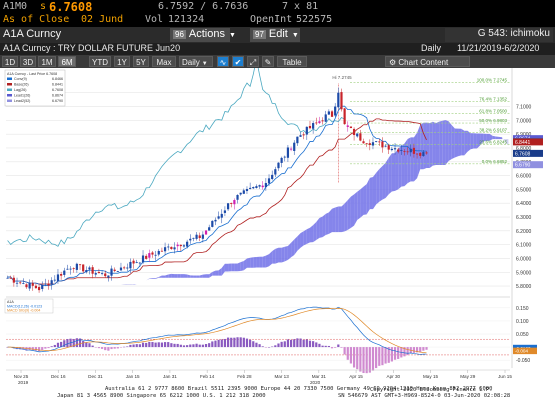 The width and height of the screenshot is (555, 400). Describe the element at coordinates (223, 61) in the screenshot. I see `line-chart-icon: ∿` at that location.